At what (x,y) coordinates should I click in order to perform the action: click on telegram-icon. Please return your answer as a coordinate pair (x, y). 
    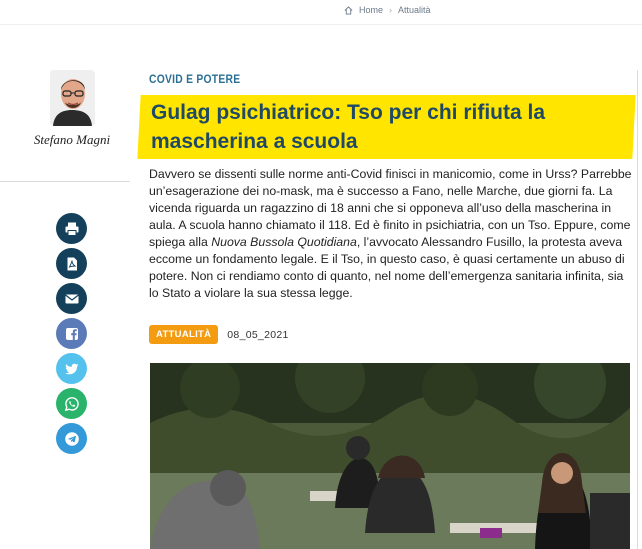
    Looking at the image, I should click on (71, 438).